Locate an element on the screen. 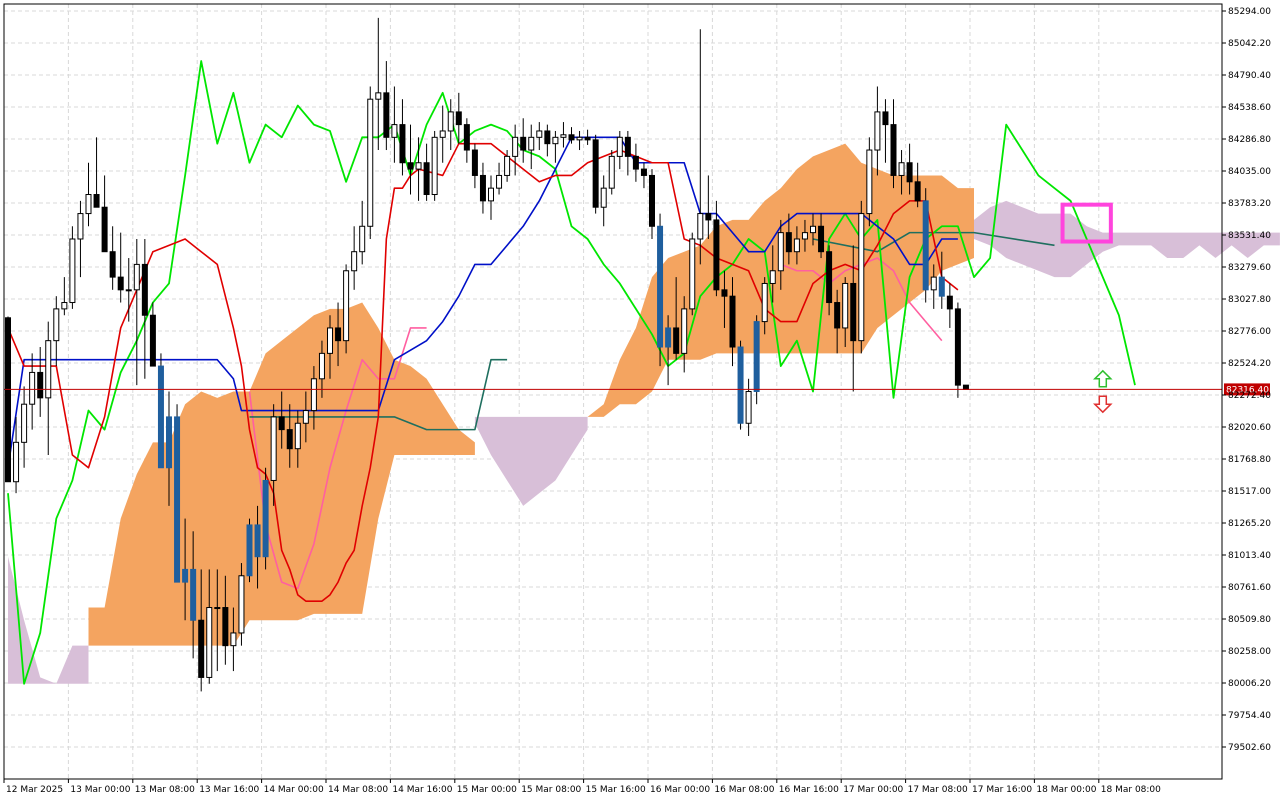 This screenshot has height=804, width=1280. x-tick-label: 17 Mar 08:00 is located at coordinates (938, 790).